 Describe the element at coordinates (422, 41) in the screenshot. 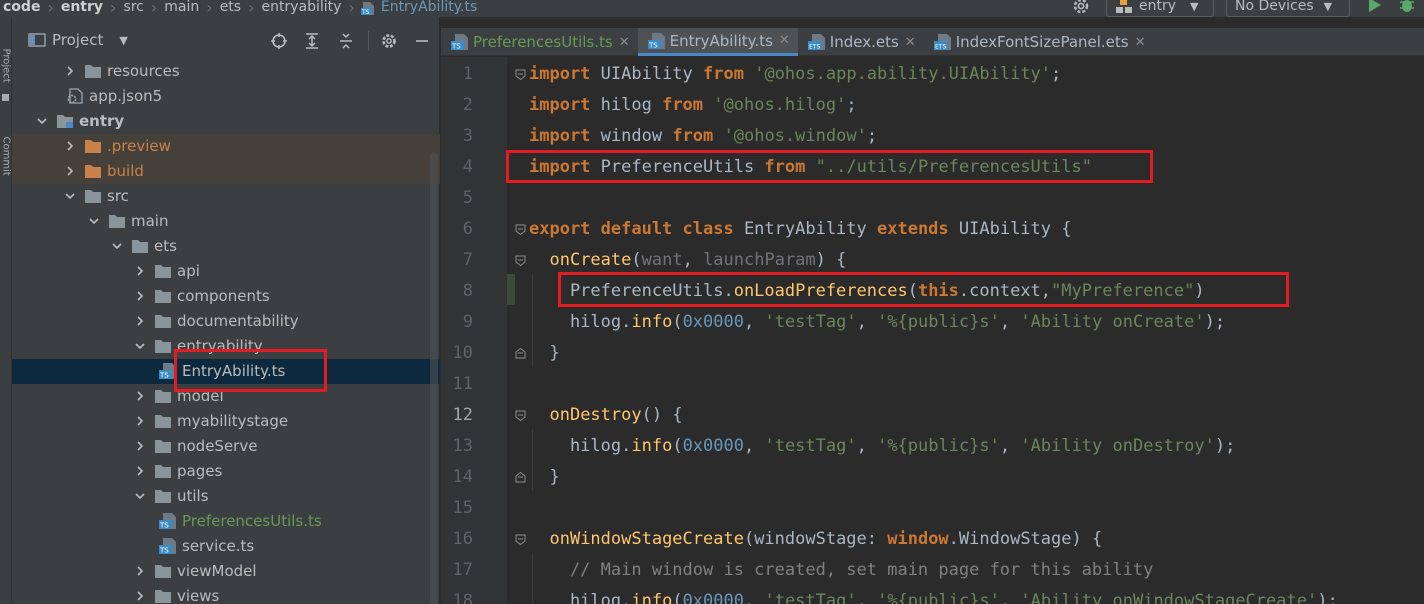

I see `minimize-icon` at that location.